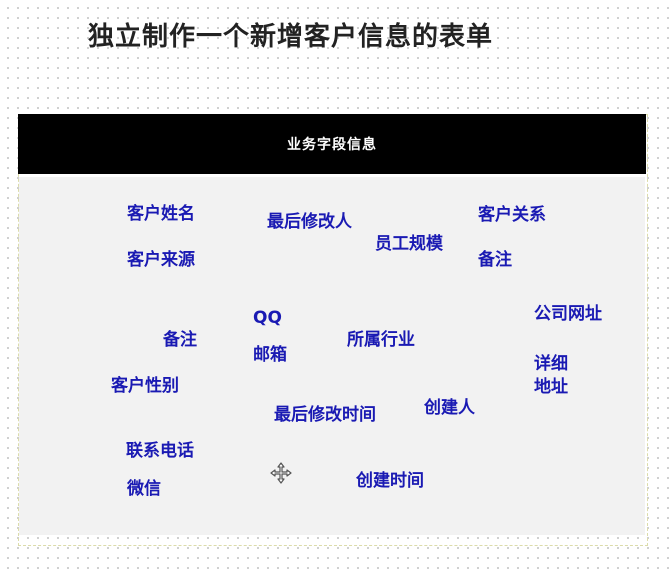 The height and width of the screenshot is (574, 669). I want to click on field-industry: 所属行业, so click(381, 340).